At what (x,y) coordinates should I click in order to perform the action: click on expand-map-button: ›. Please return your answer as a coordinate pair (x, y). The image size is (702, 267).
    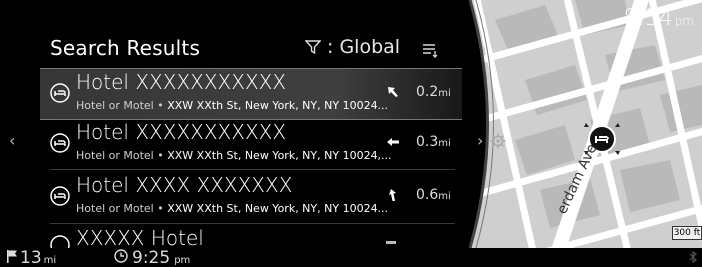
    Looking at the image, I should click on (480, 140).